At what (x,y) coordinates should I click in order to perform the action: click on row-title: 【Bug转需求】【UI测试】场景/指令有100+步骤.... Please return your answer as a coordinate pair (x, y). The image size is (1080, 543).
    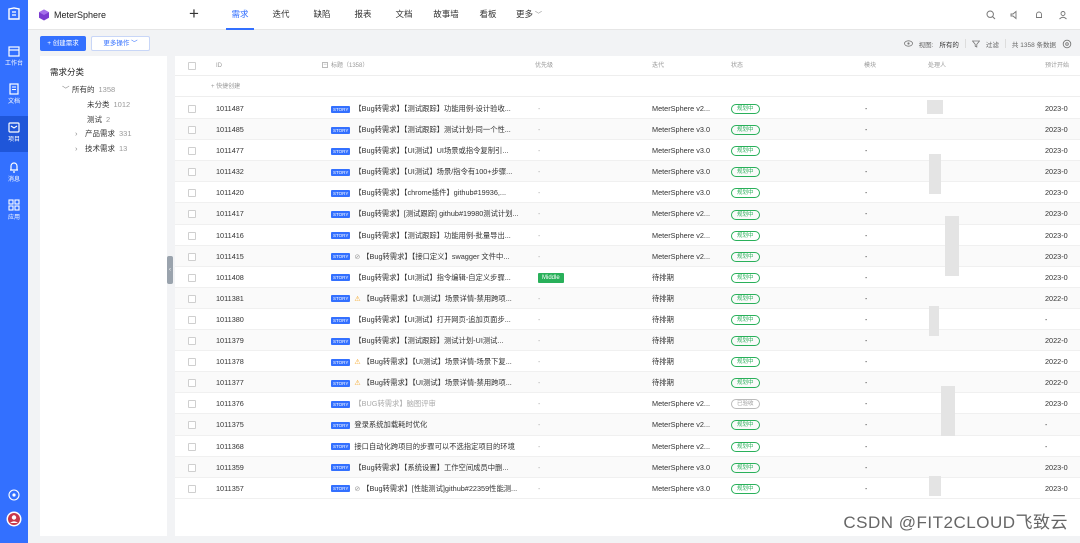
    Looking at the image, I should click on (433, 171).